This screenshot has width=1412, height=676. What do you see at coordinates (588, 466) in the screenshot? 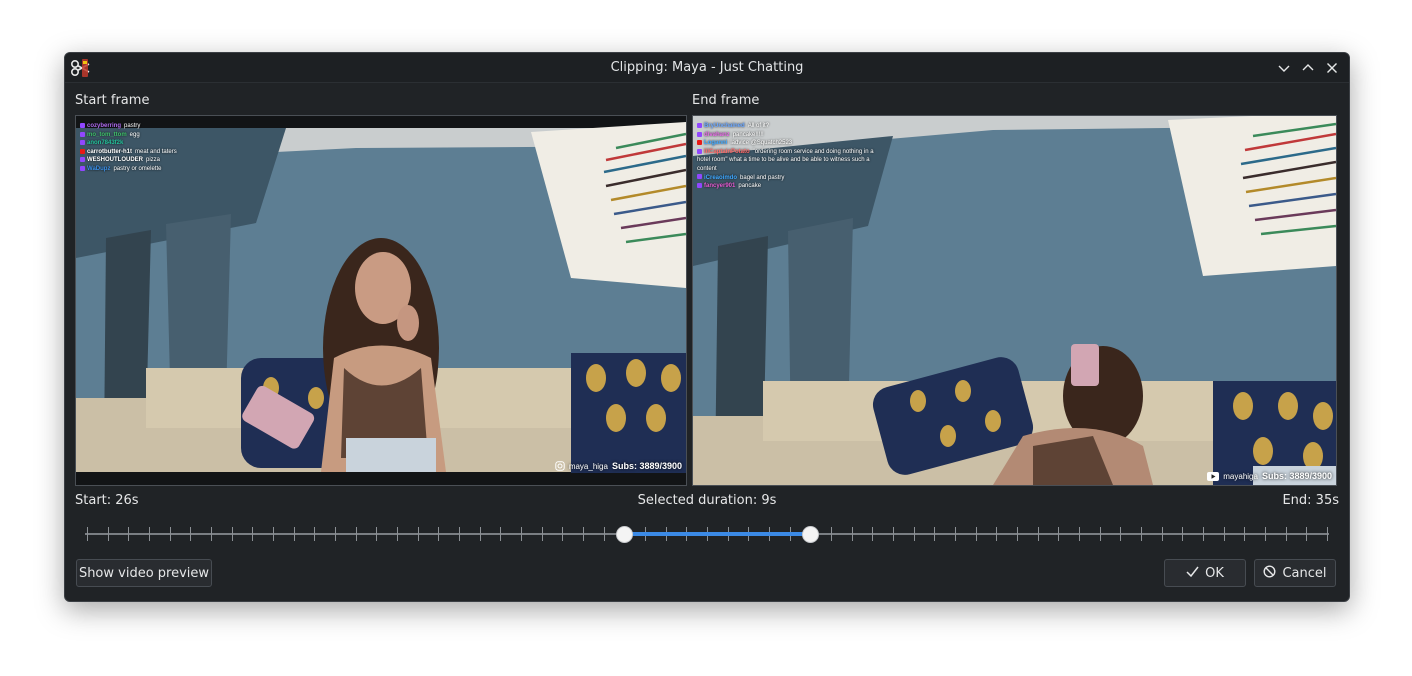
I see `streamer-handle: maya_higa` at bounding box center [588, 466].